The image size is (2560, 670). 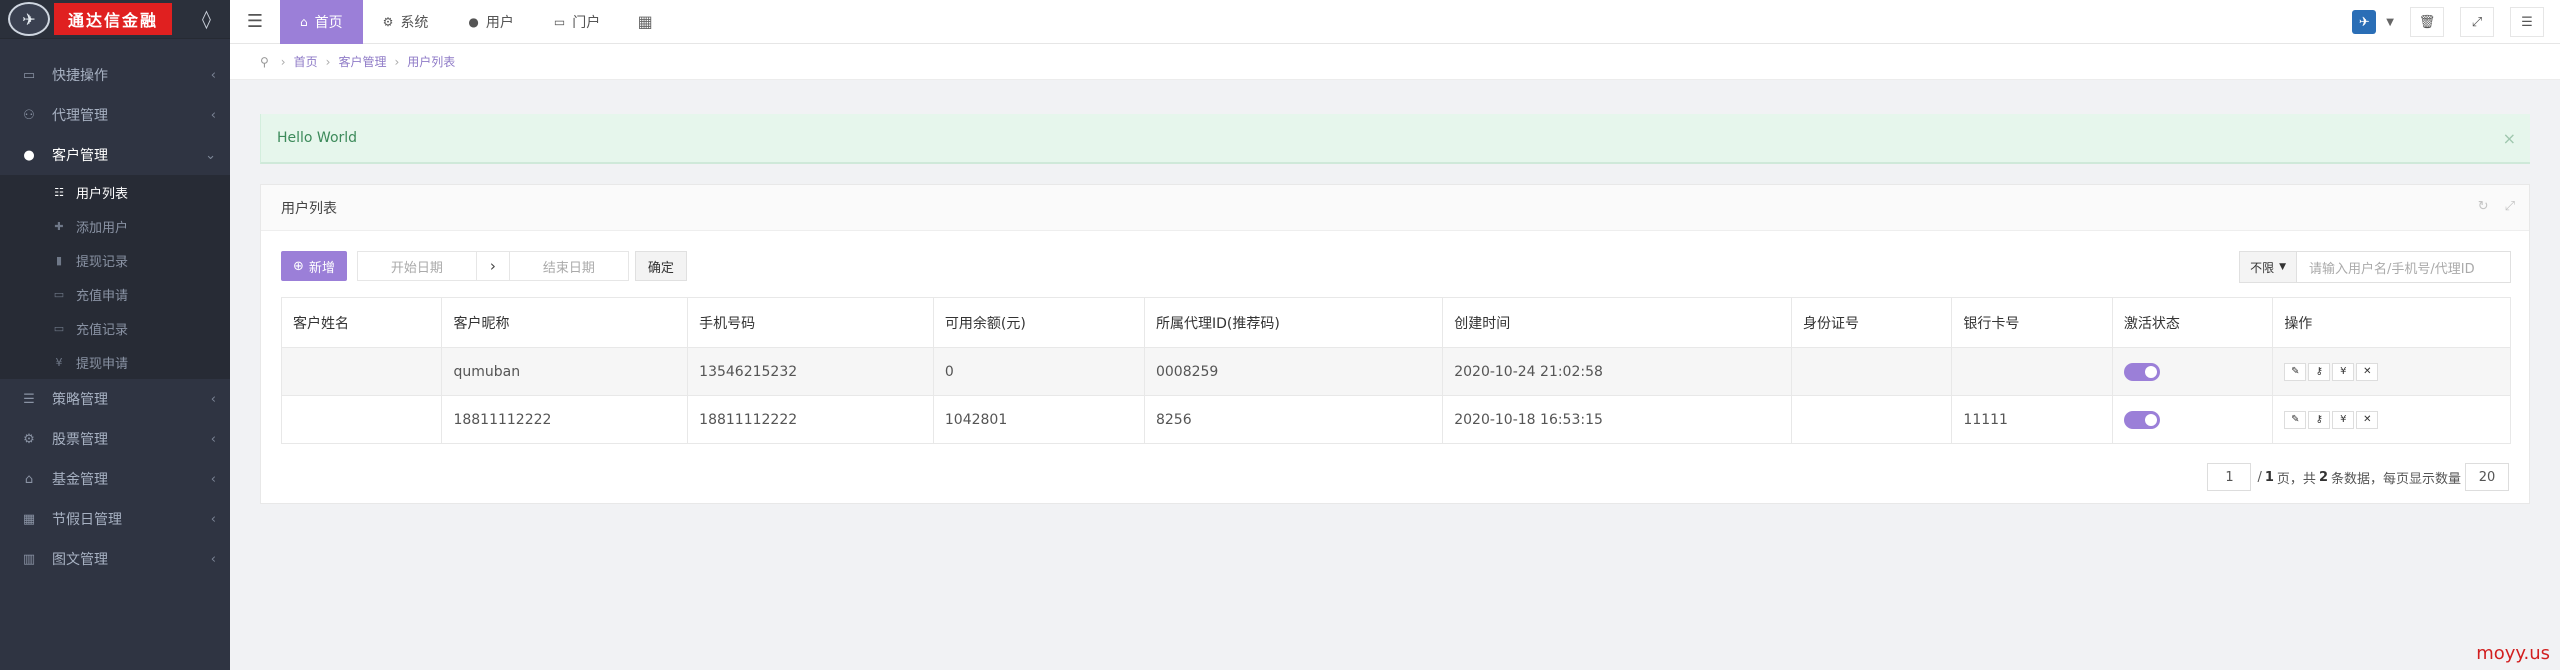 What do you see at coordinates (102, 296) in the screenshot?
I see `submenu-item-label: 充值申请` at bounding box center [102, 296].